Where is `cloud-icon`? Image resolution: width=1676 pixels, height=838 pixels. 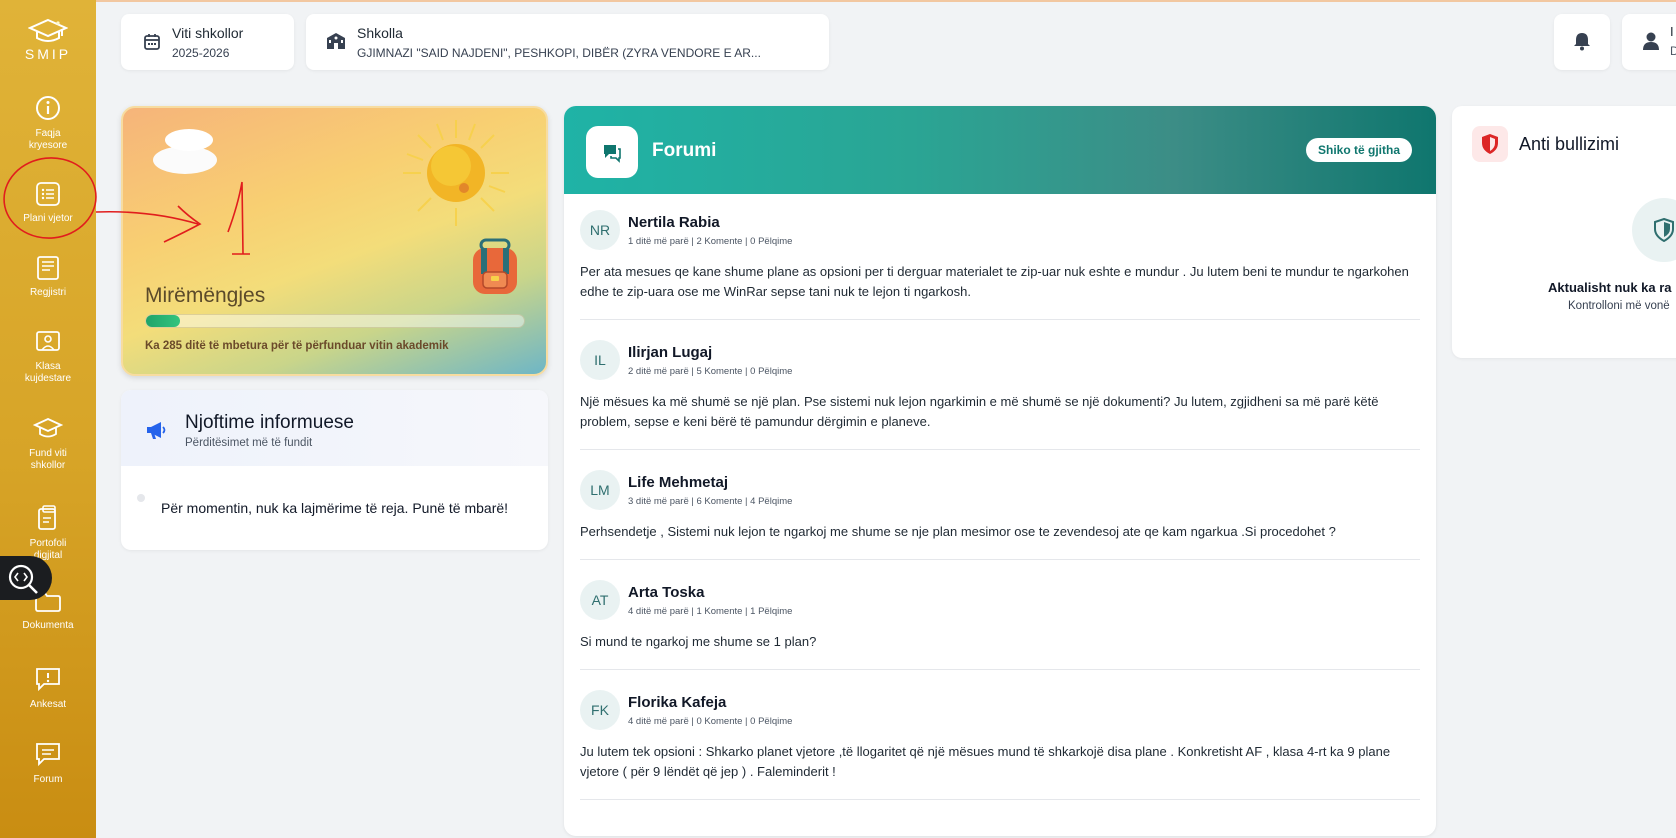
cloud-icon is located at coordinates (185, 151).